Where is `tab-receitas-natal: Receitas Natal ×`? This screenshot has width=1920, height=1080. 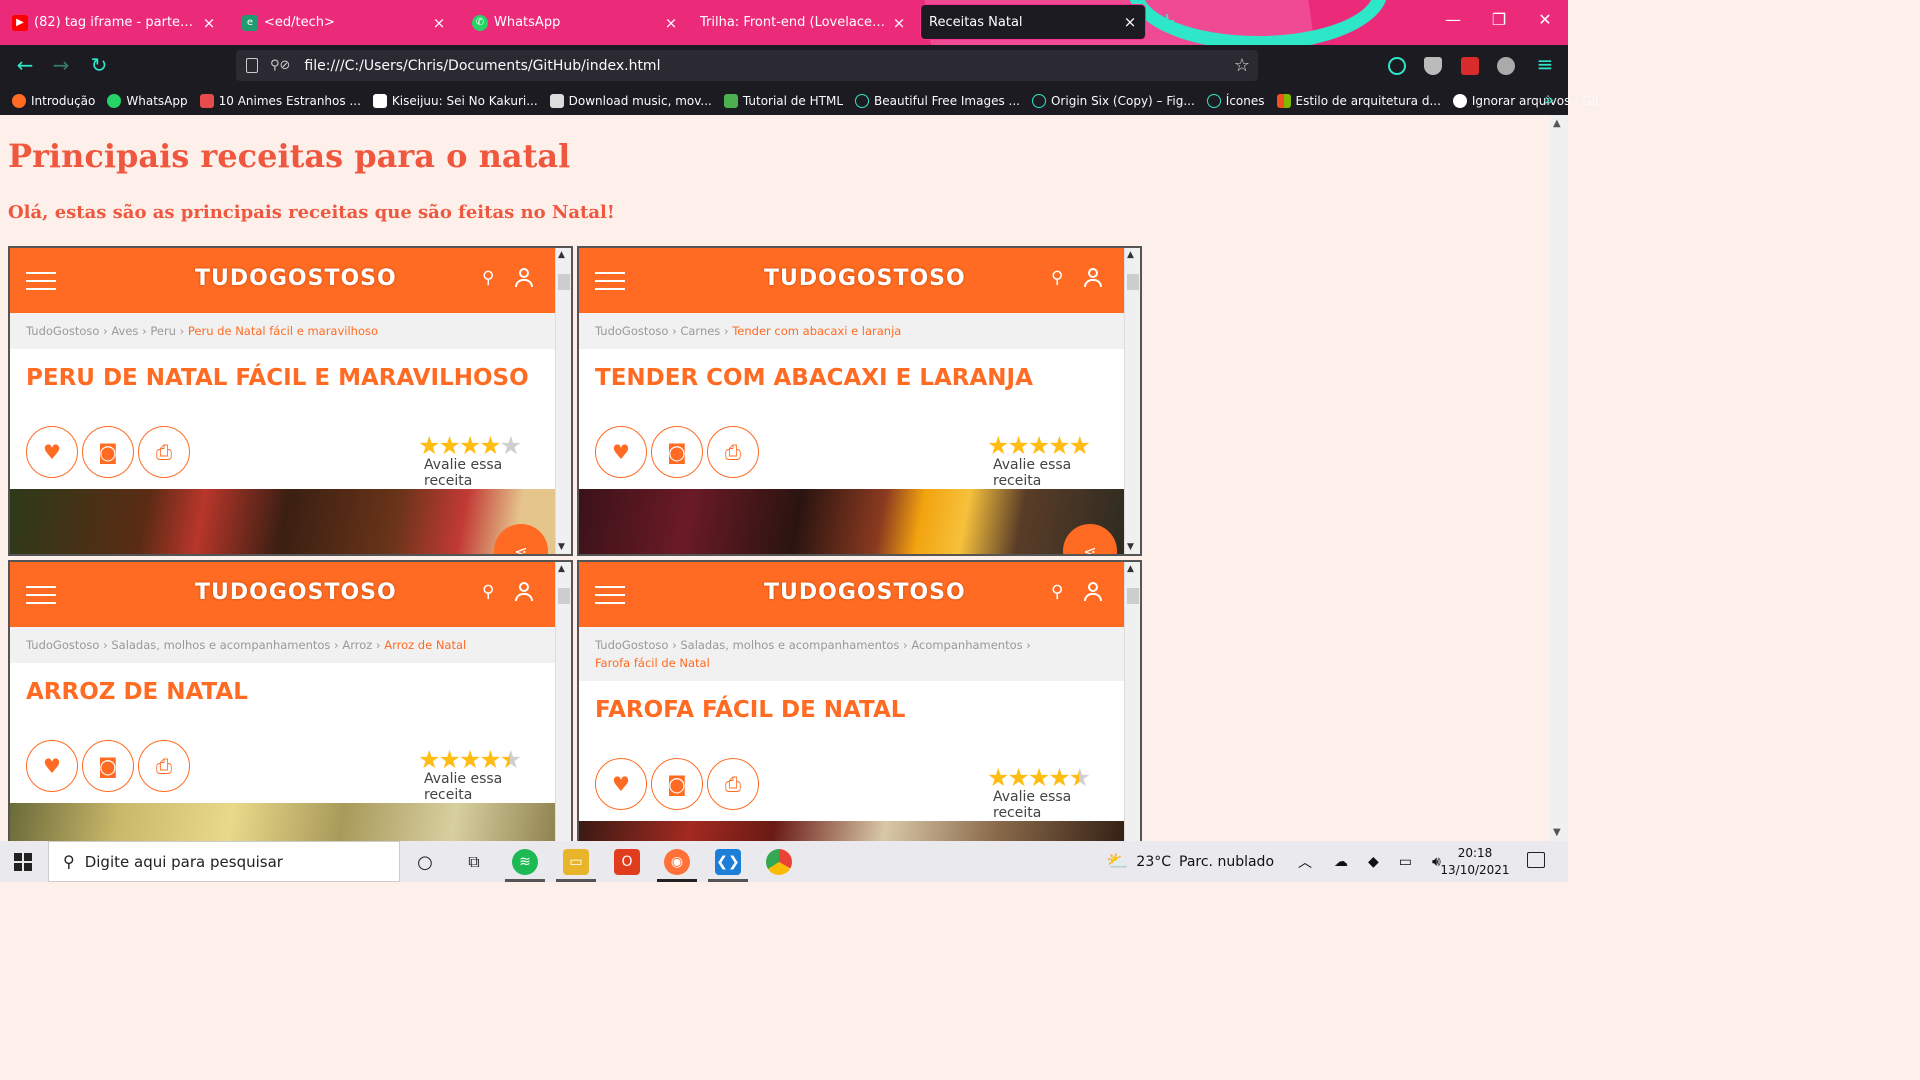 tab-receitas-natal: Receitas Natal × is located at coordinates (1033, 22).